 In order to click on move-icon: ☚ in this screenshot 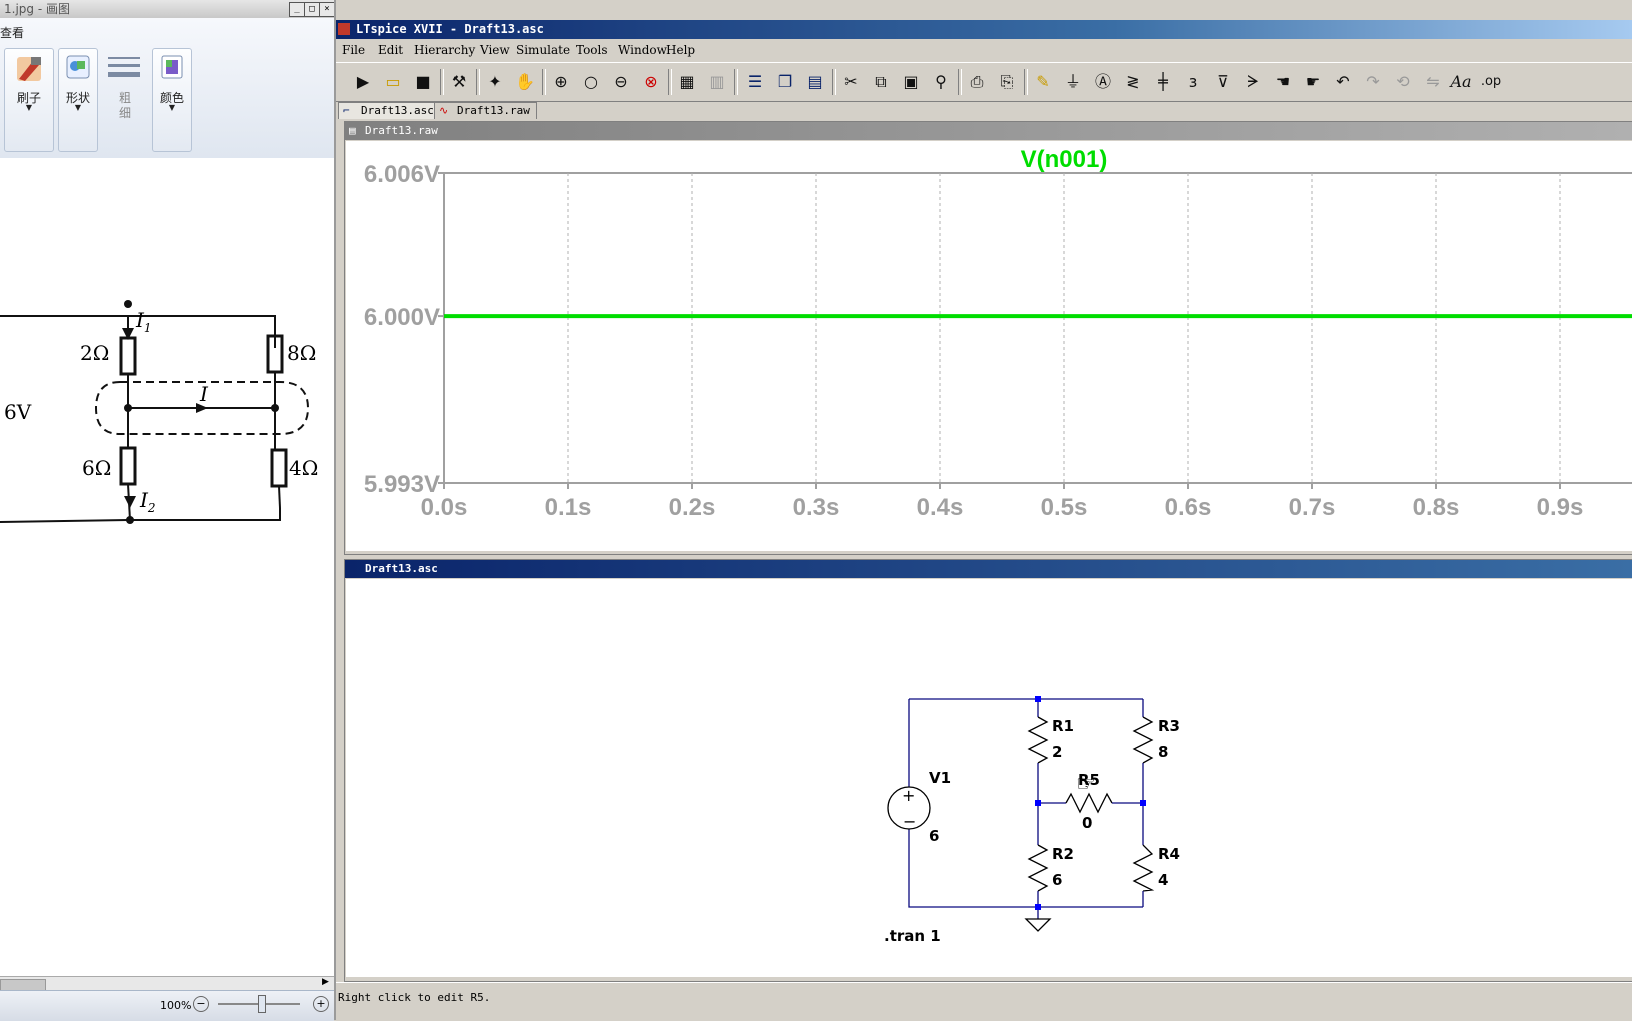, I will do `click(1283, 82)`.